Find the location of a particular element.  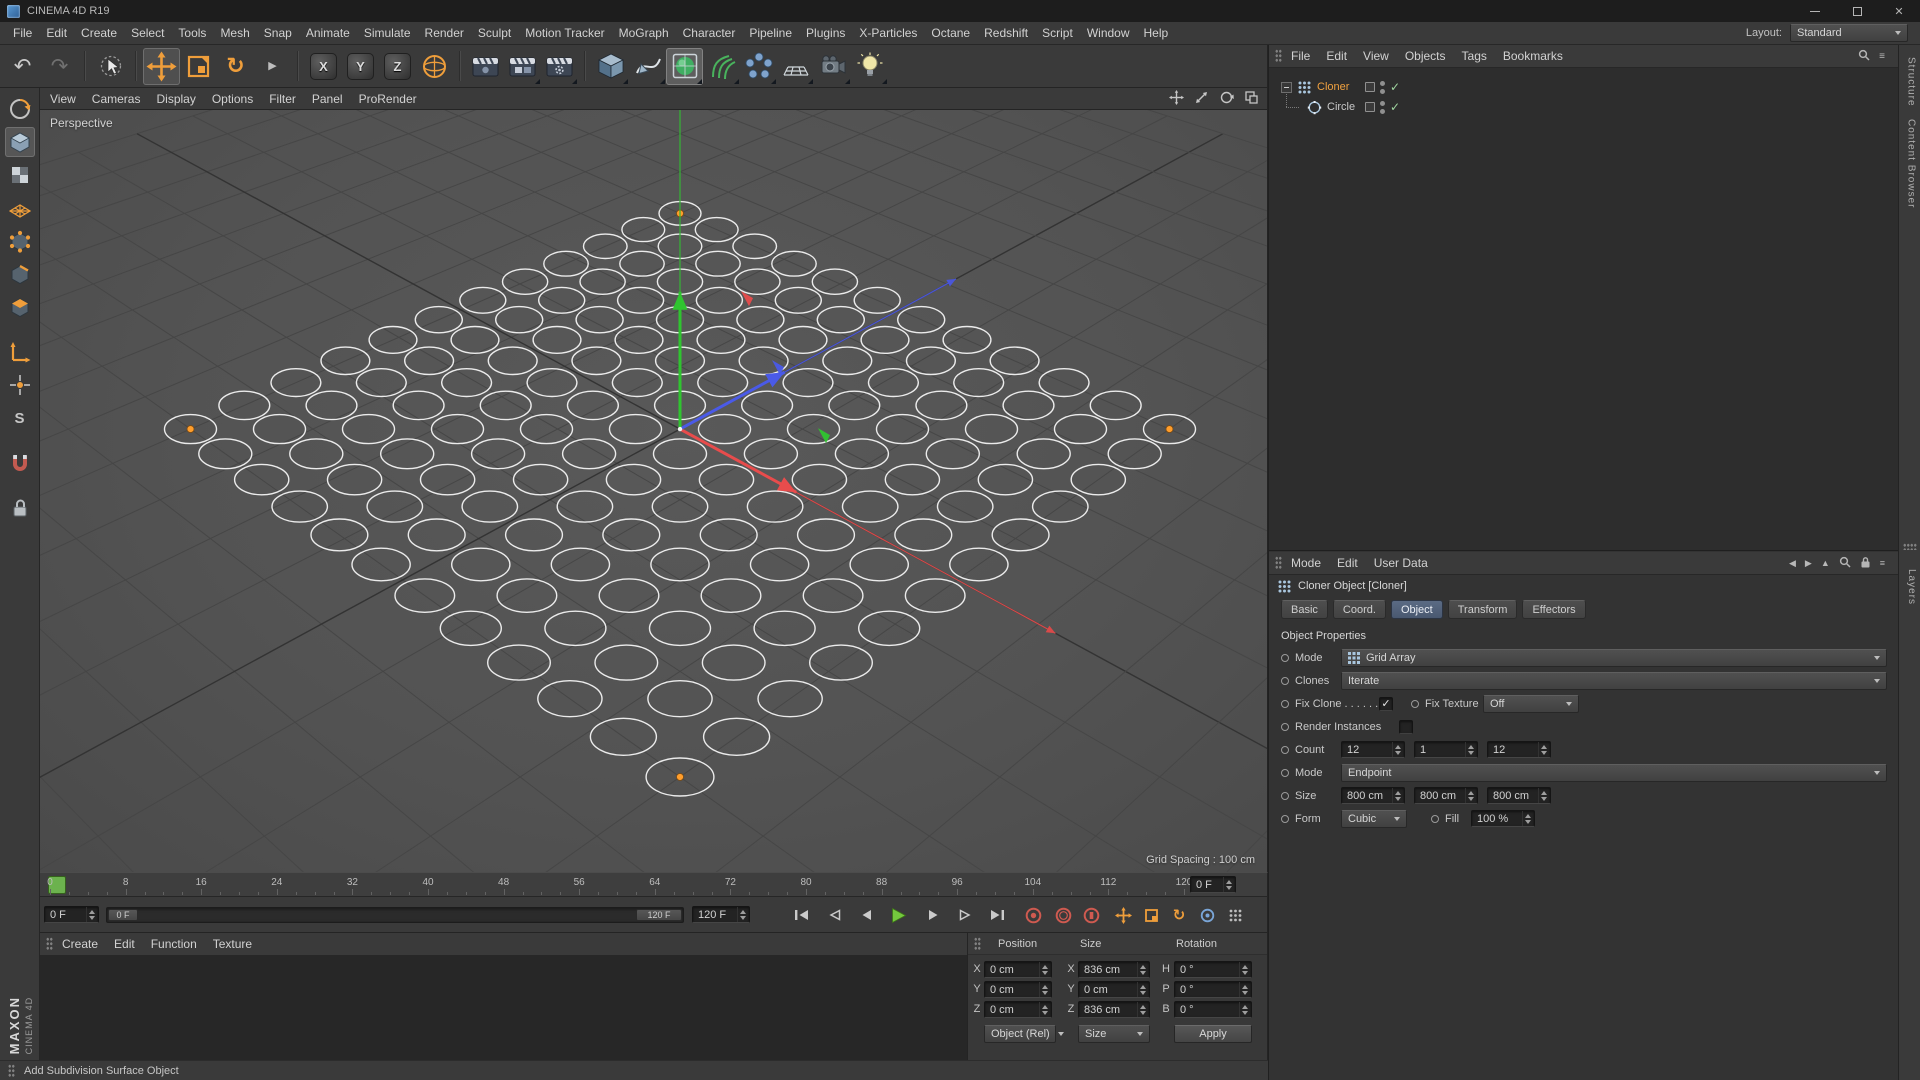

previous-frame-button is located at coordinates (866, 915).